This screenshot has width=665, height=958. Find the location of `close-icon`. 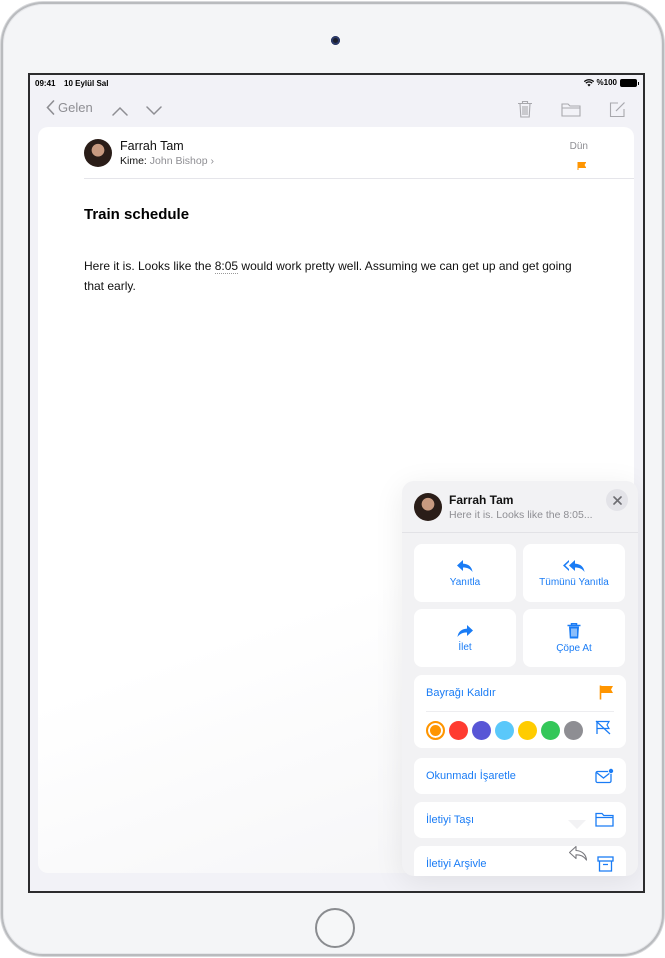

close-icon is located at coordinates (617, 500).